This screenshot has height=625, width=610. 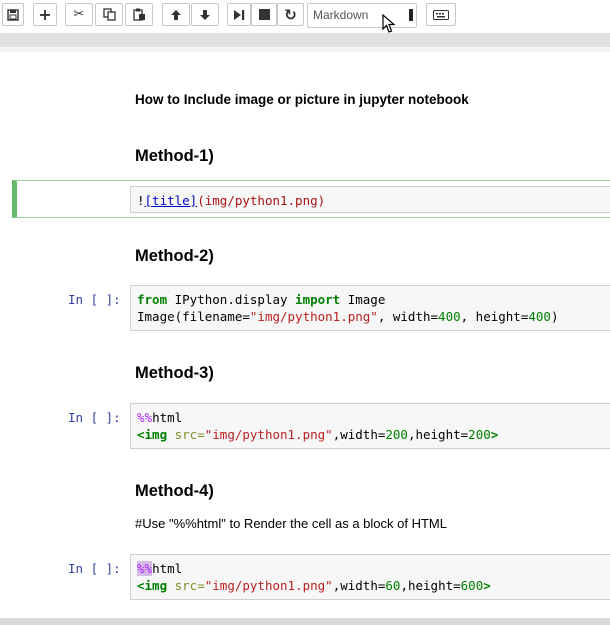 What do you see at coordinates (152, 299) in the screenshot?
I see `code-keyword: from` at bounding box center [152, 299].